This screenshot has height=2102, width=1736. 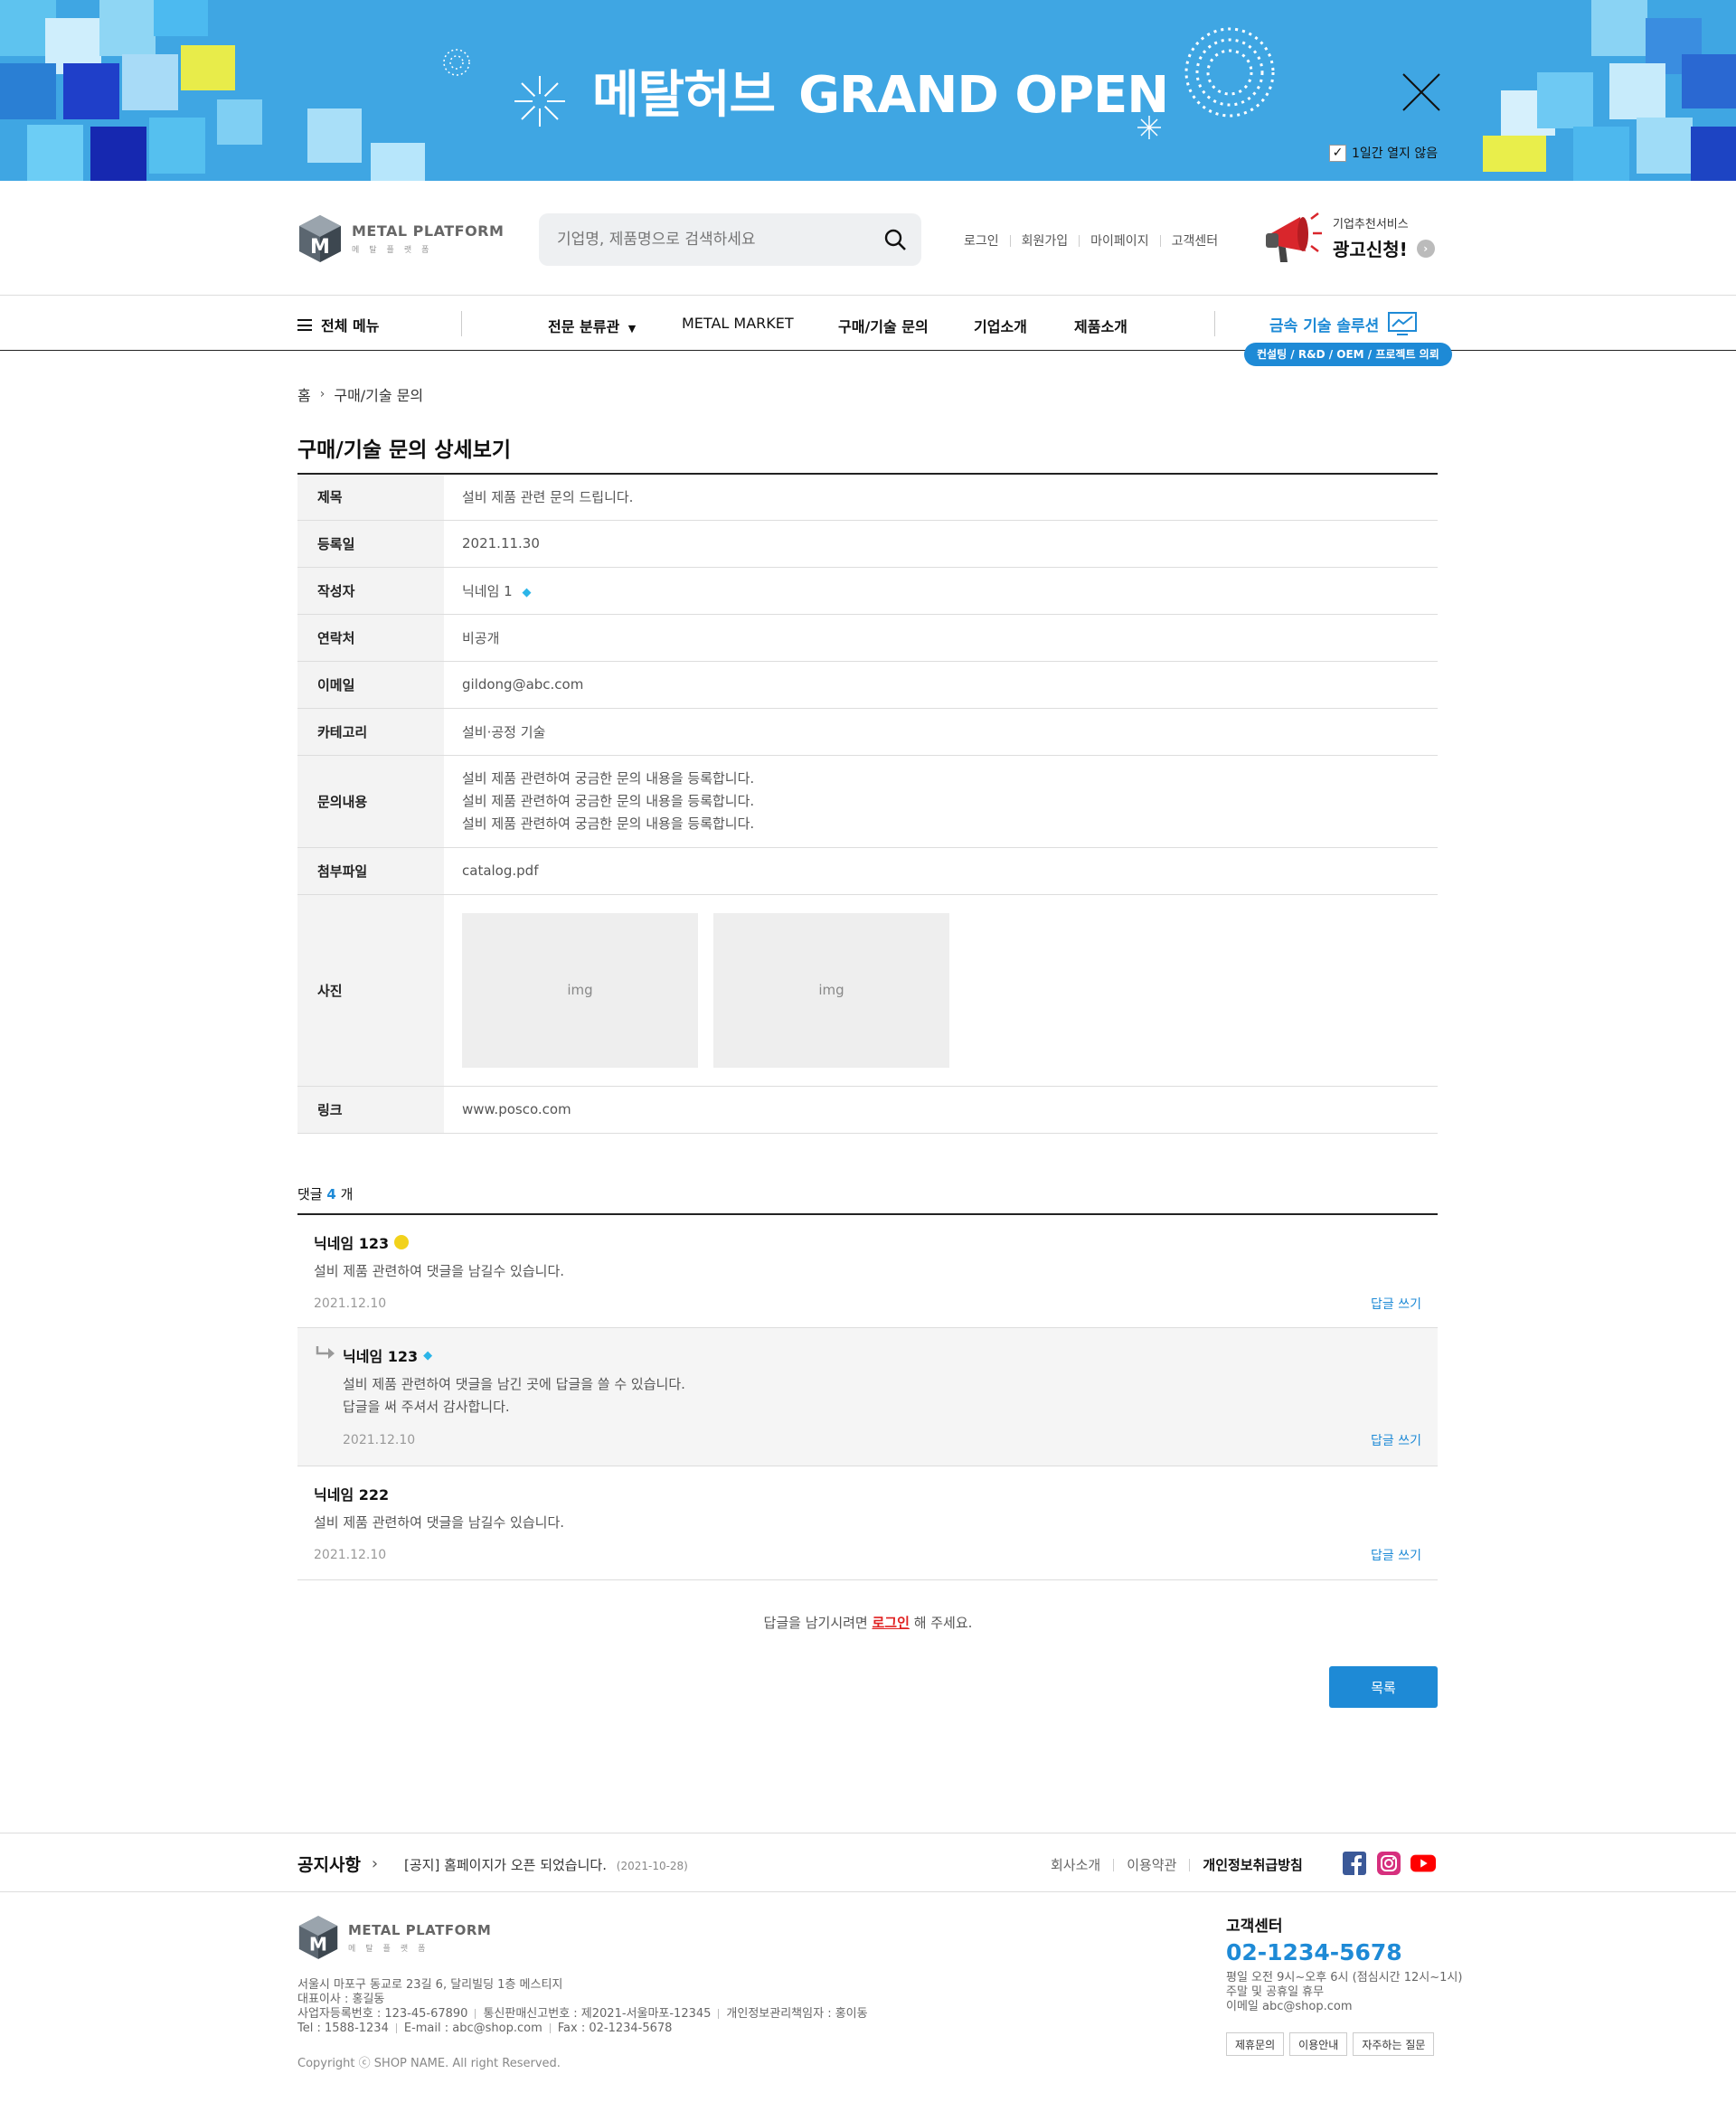 What do you see at coordinates (402, 1242) in the screenshot?
I see `gold-grade-icon` at bounding box center [402, 1242].